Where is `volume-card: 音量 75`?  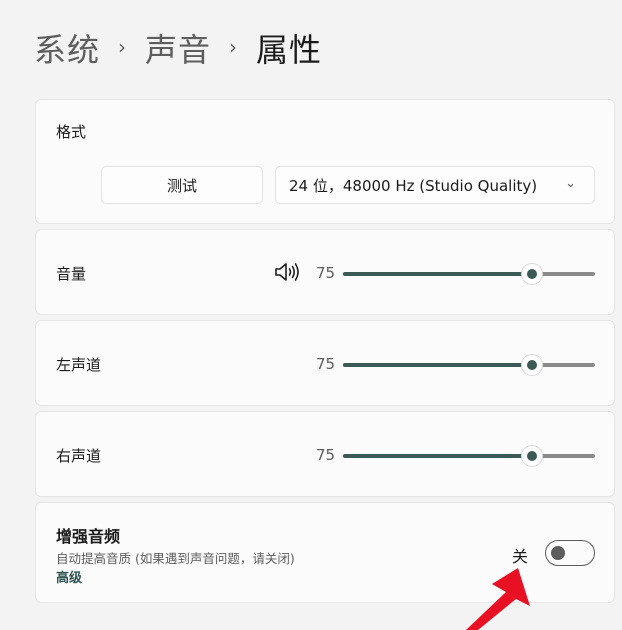 volume-card: 音量 75 is located at coordinates (325, 272).